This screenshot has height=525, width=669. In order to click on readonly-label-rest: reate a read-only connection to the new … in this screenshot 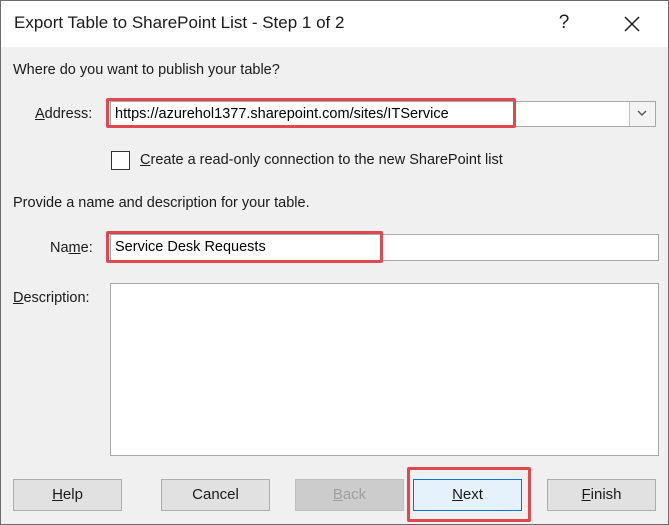, I will do `click(326, 160)`.